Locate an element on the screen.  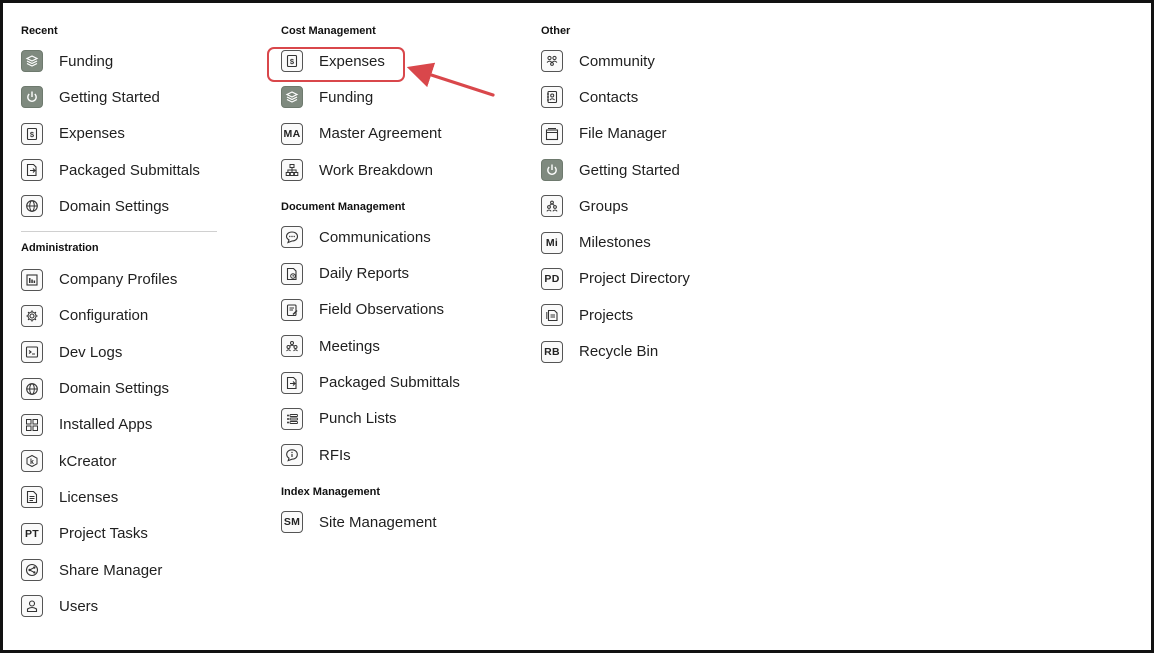
chat-icon is located at coordinates (292, 237).